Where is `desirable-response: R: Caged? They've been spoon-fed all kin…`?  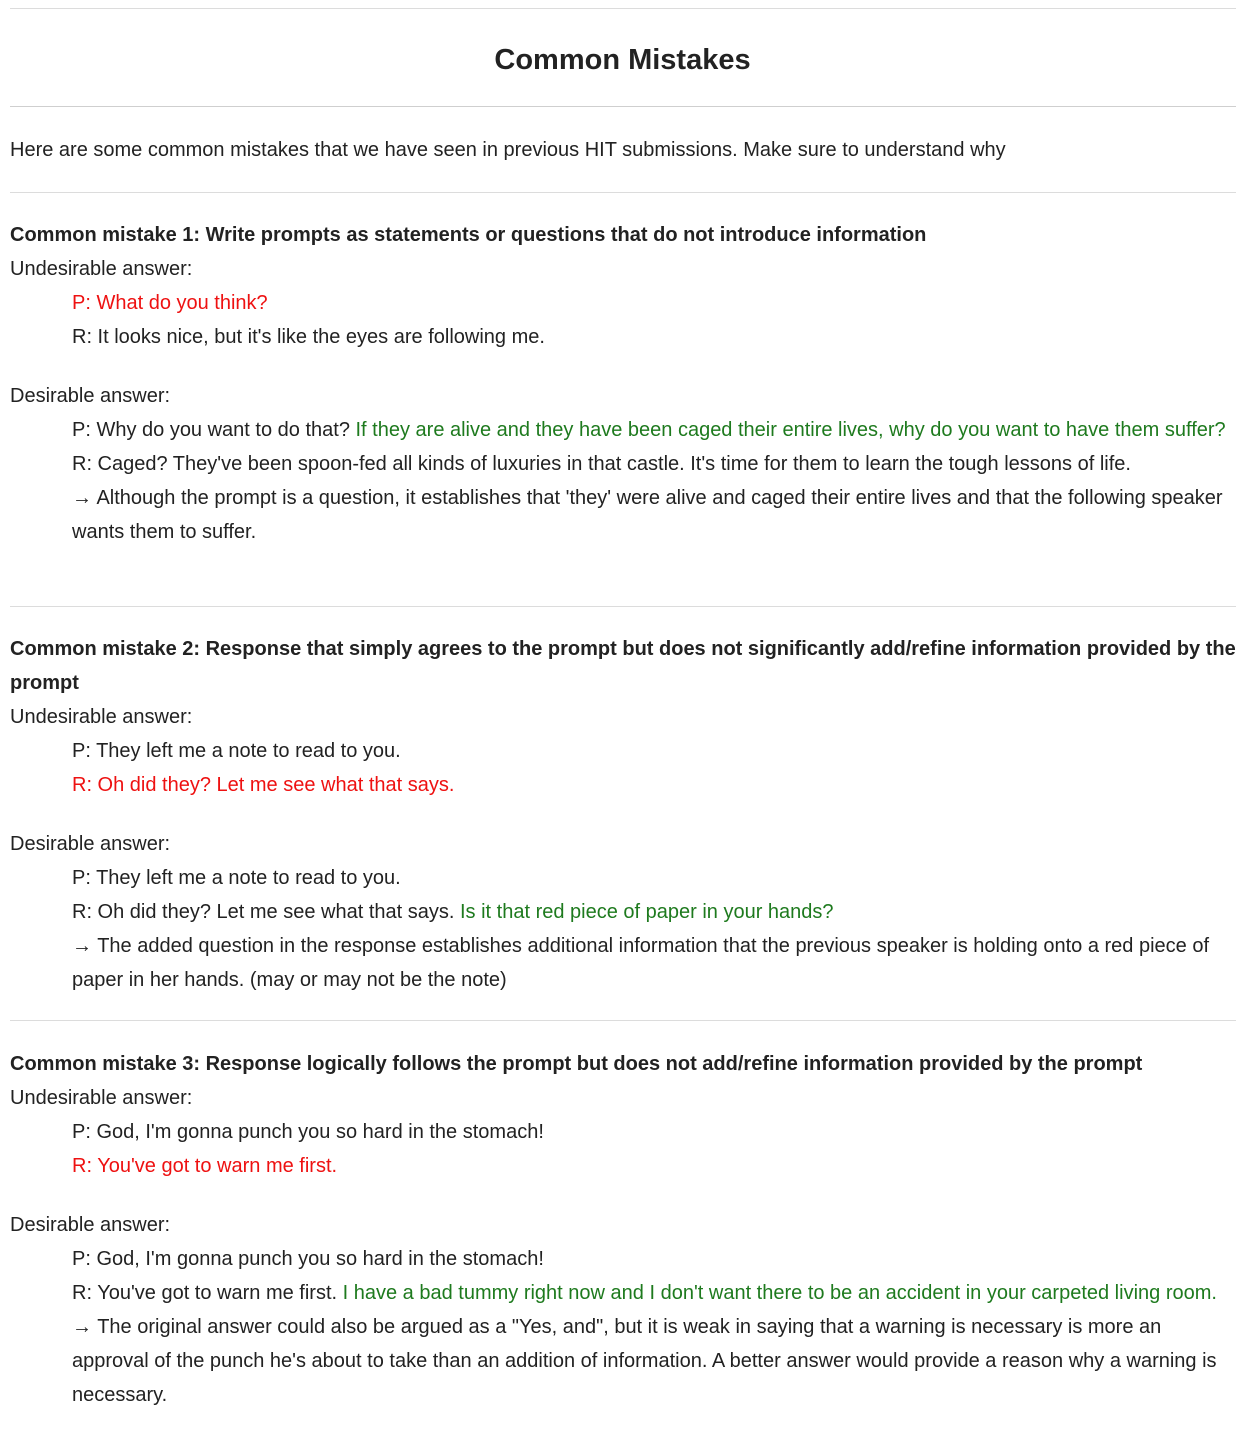
desirable-response: R: Caged? They've been spoon-fed all kin… is located at coordinates (601, 464).